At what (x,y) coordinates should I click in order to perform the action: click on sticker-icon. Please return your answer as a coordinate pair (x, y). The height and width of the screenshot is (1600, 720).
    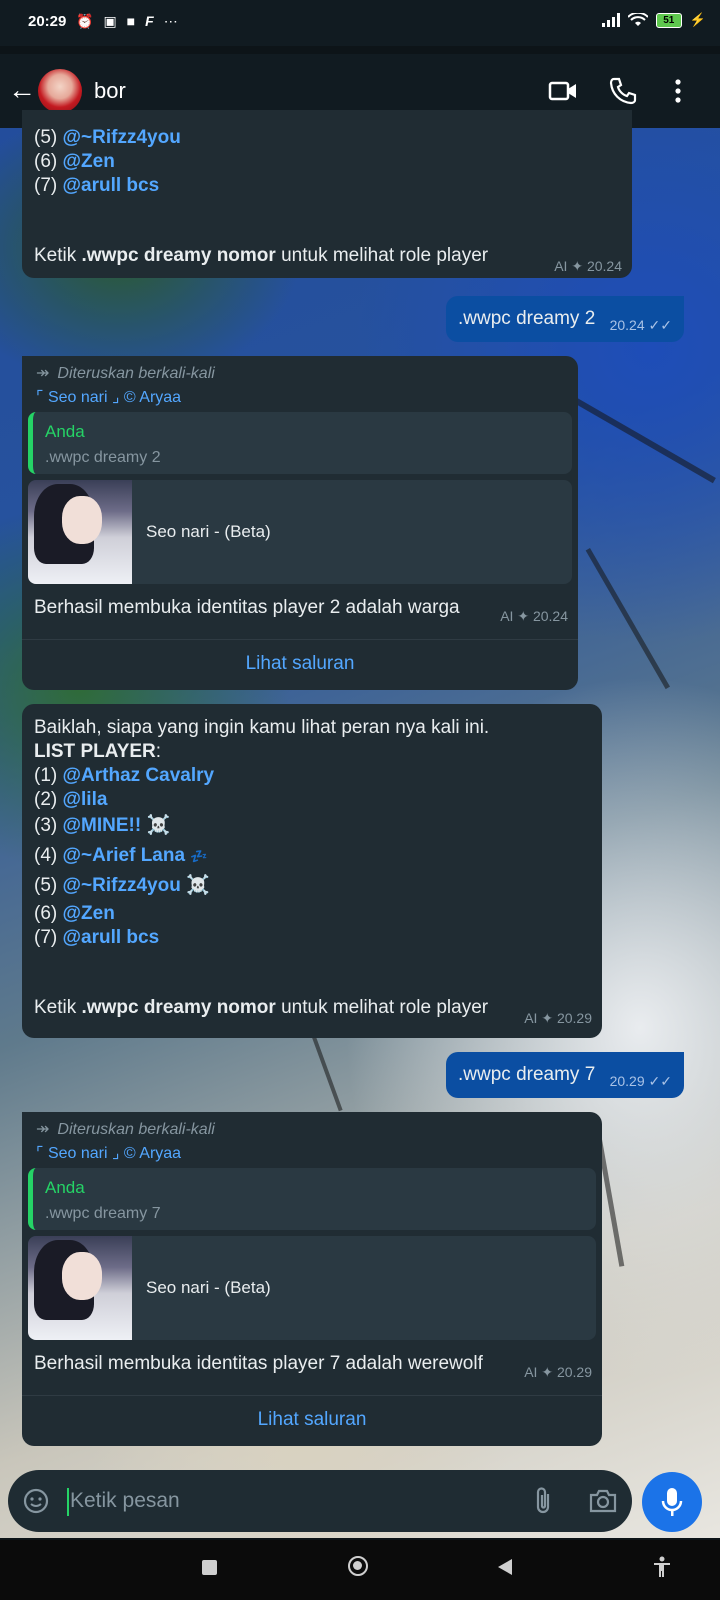
    Looking at the image, I should click on (36, 1501).